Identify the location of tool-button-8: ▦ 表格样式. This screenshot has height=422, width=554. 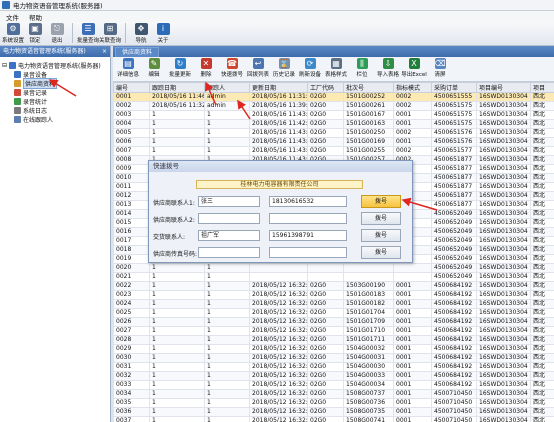
(336, 68).